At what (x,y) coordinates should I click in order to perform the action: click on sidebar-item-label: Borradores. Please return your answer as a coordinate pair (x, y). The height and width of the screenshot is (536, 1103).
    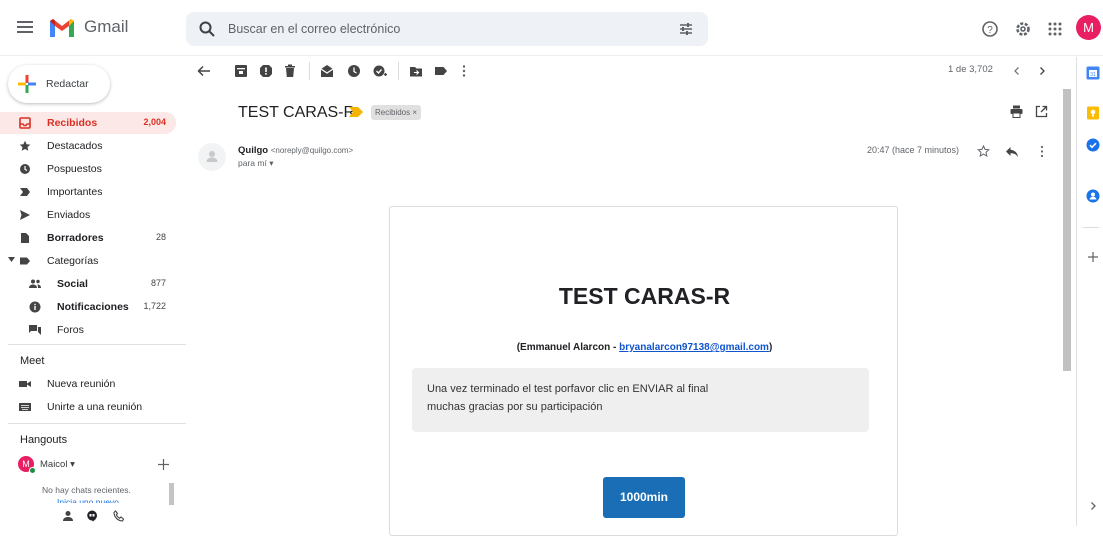
    Looking at the image, I should click on (75, 238).